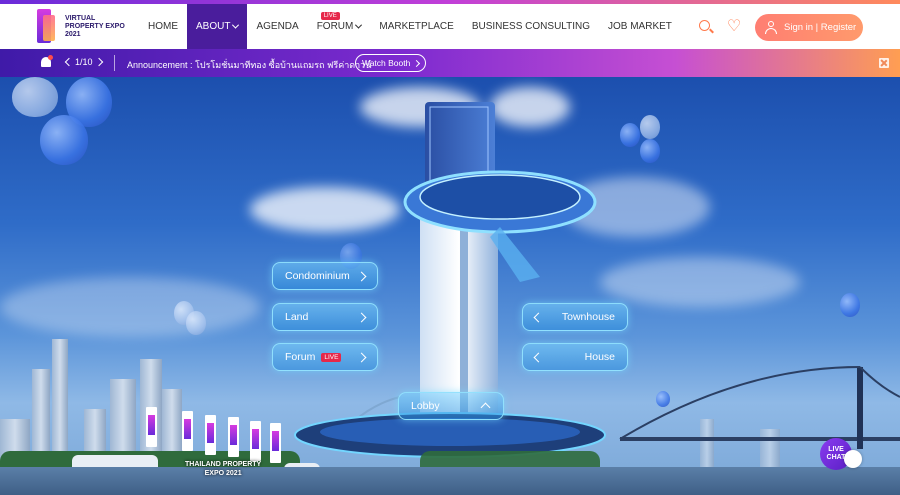  What do you see at coordinates (588, 317) in the screenshot?
I see `zone-townhouse-label: Townhouse` at bounding box center [588, 317].